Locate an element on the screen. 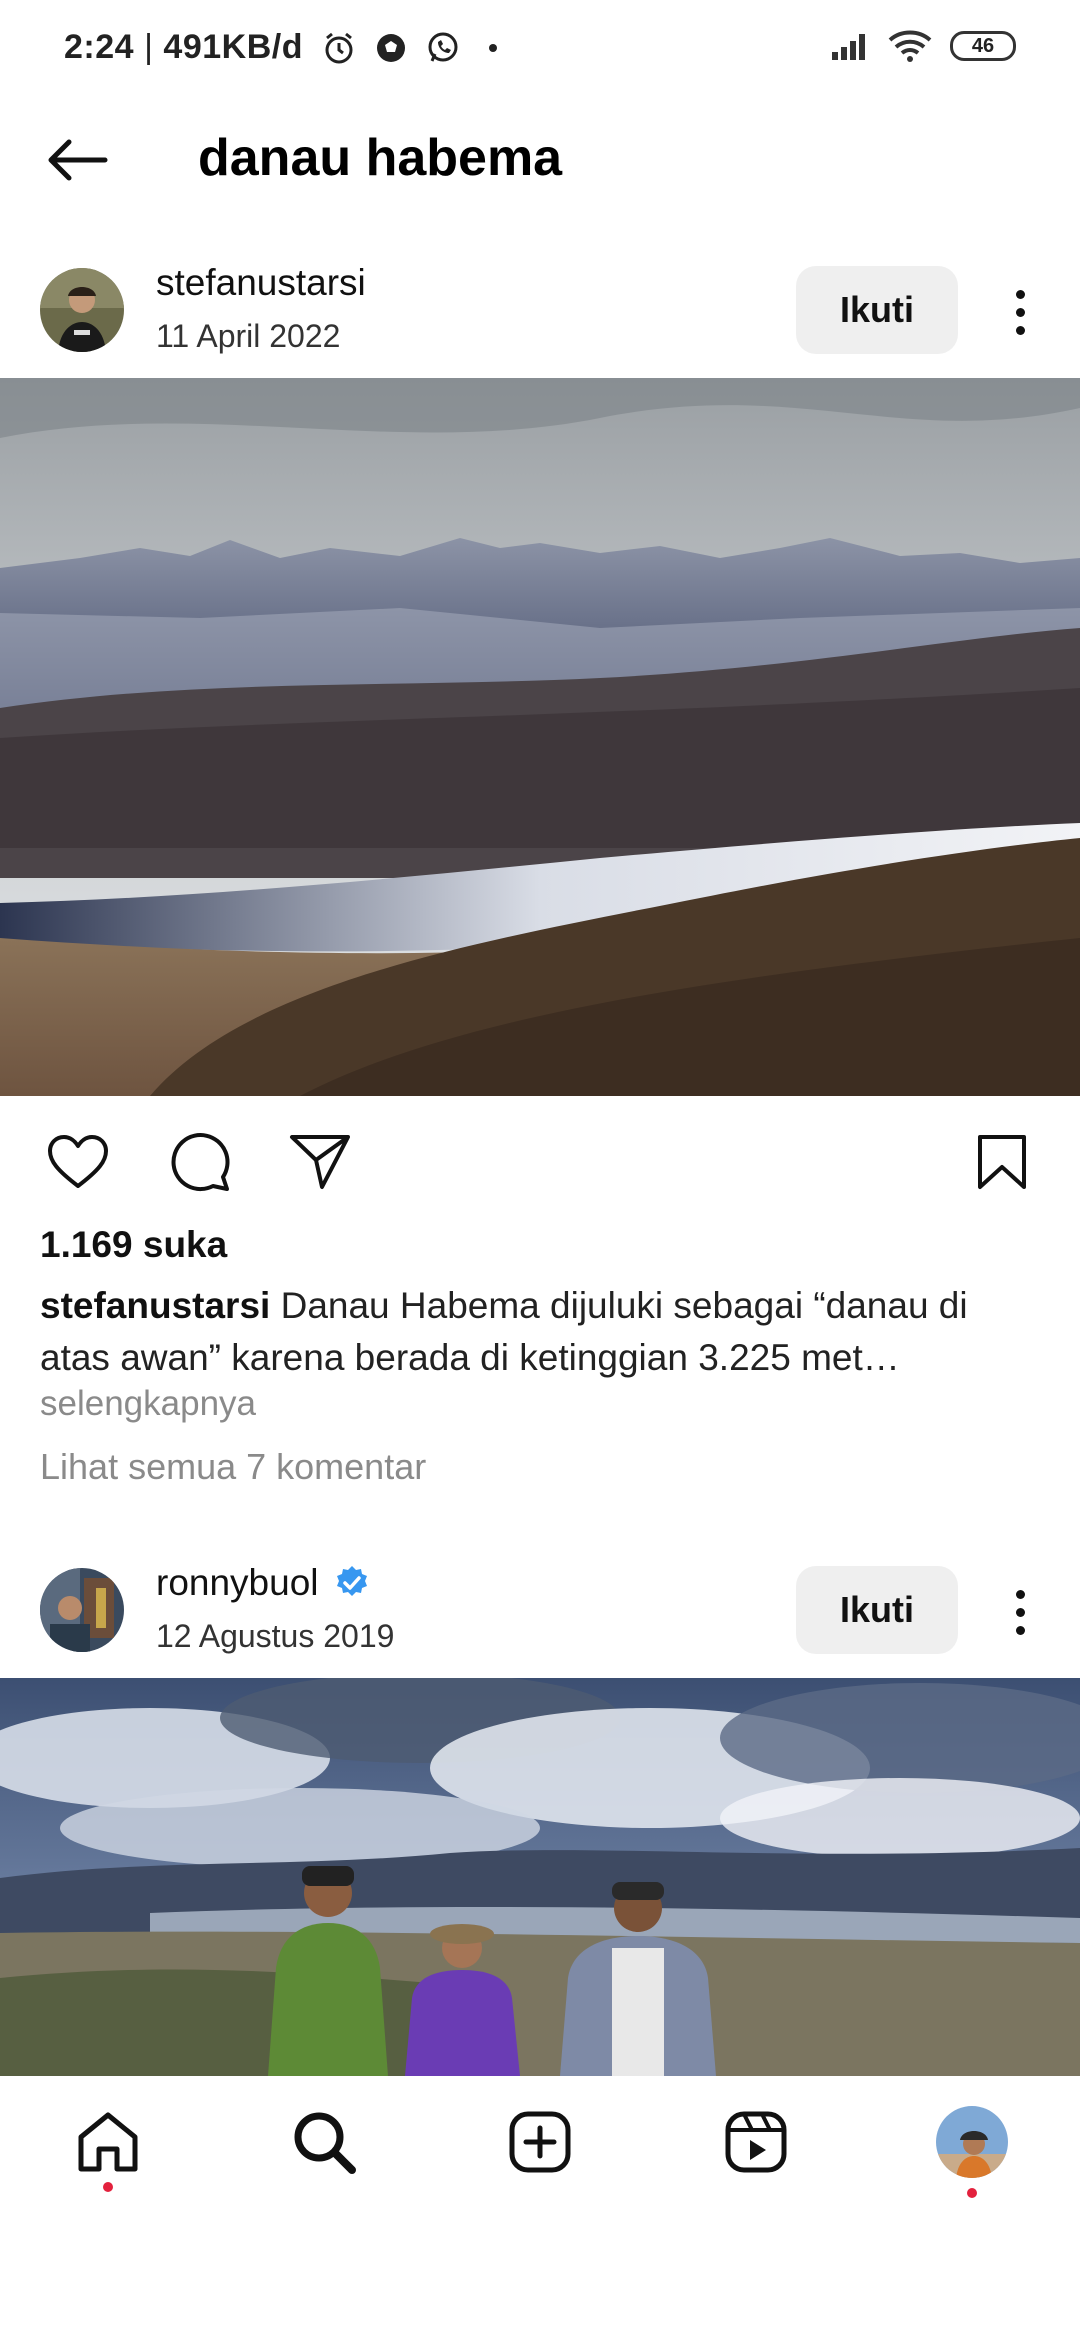 The height and width of the screenshot is (2340, 1080). bottom-navigation is located at coordinates (540, 2146).